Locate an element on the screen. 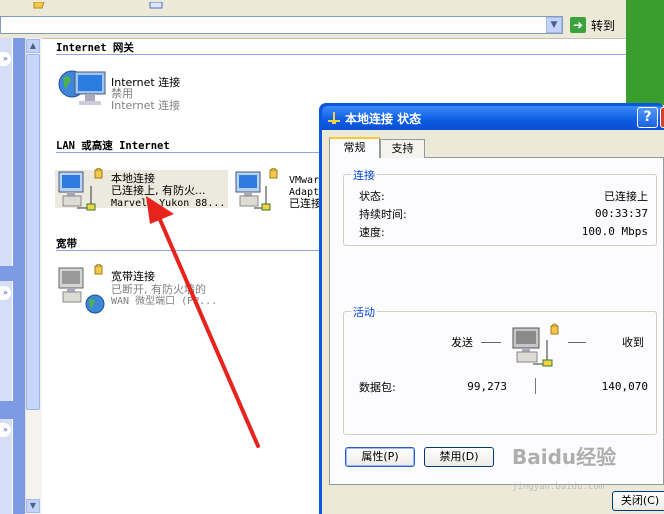  toolbar-folder-icon is located at coordinates (41, 4).